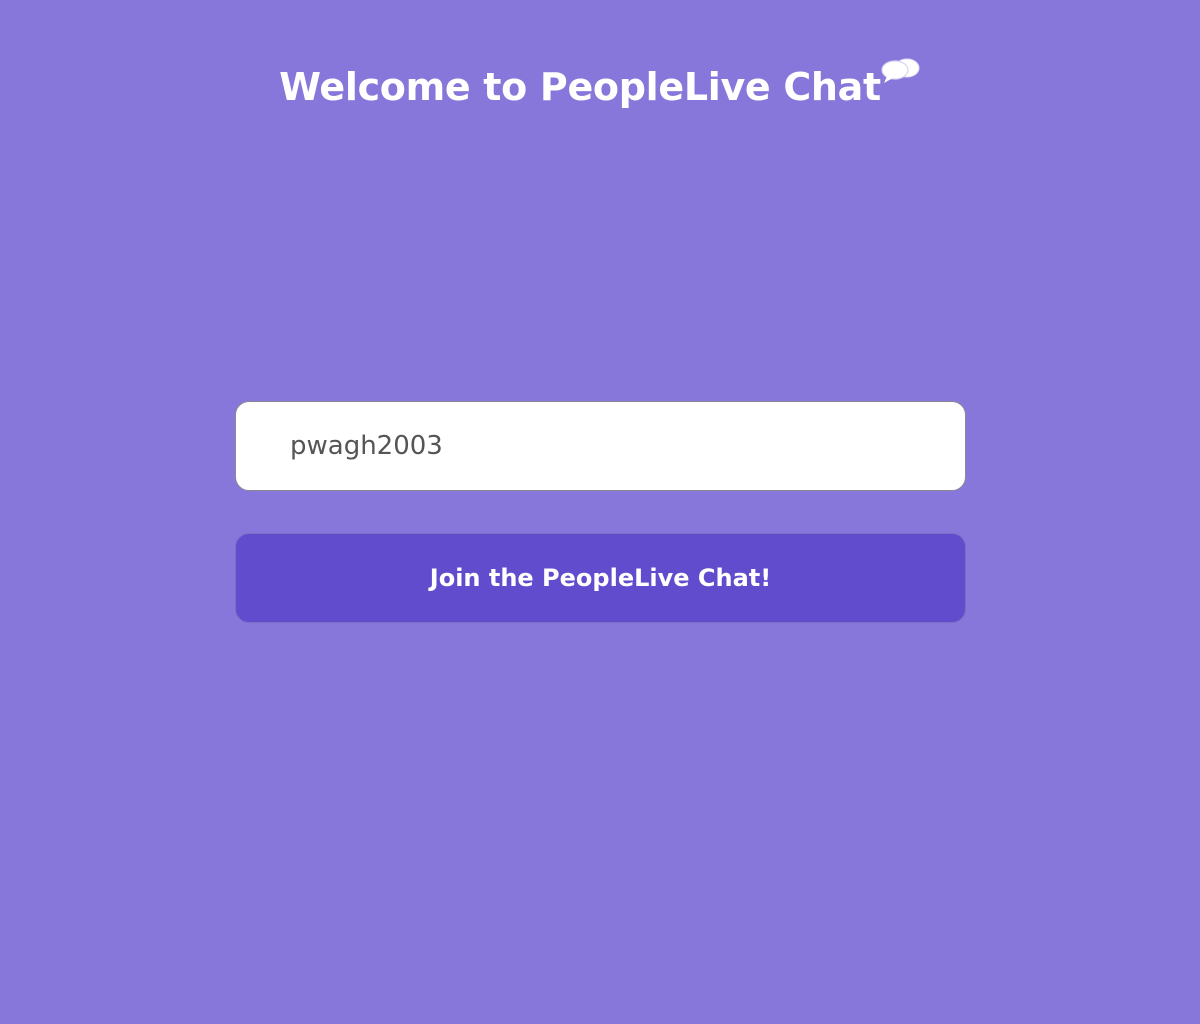 This screenshot has height=1024, width=1200. I want to click on join-form: Join the PeopleLive Chat!, so click(600, 512).